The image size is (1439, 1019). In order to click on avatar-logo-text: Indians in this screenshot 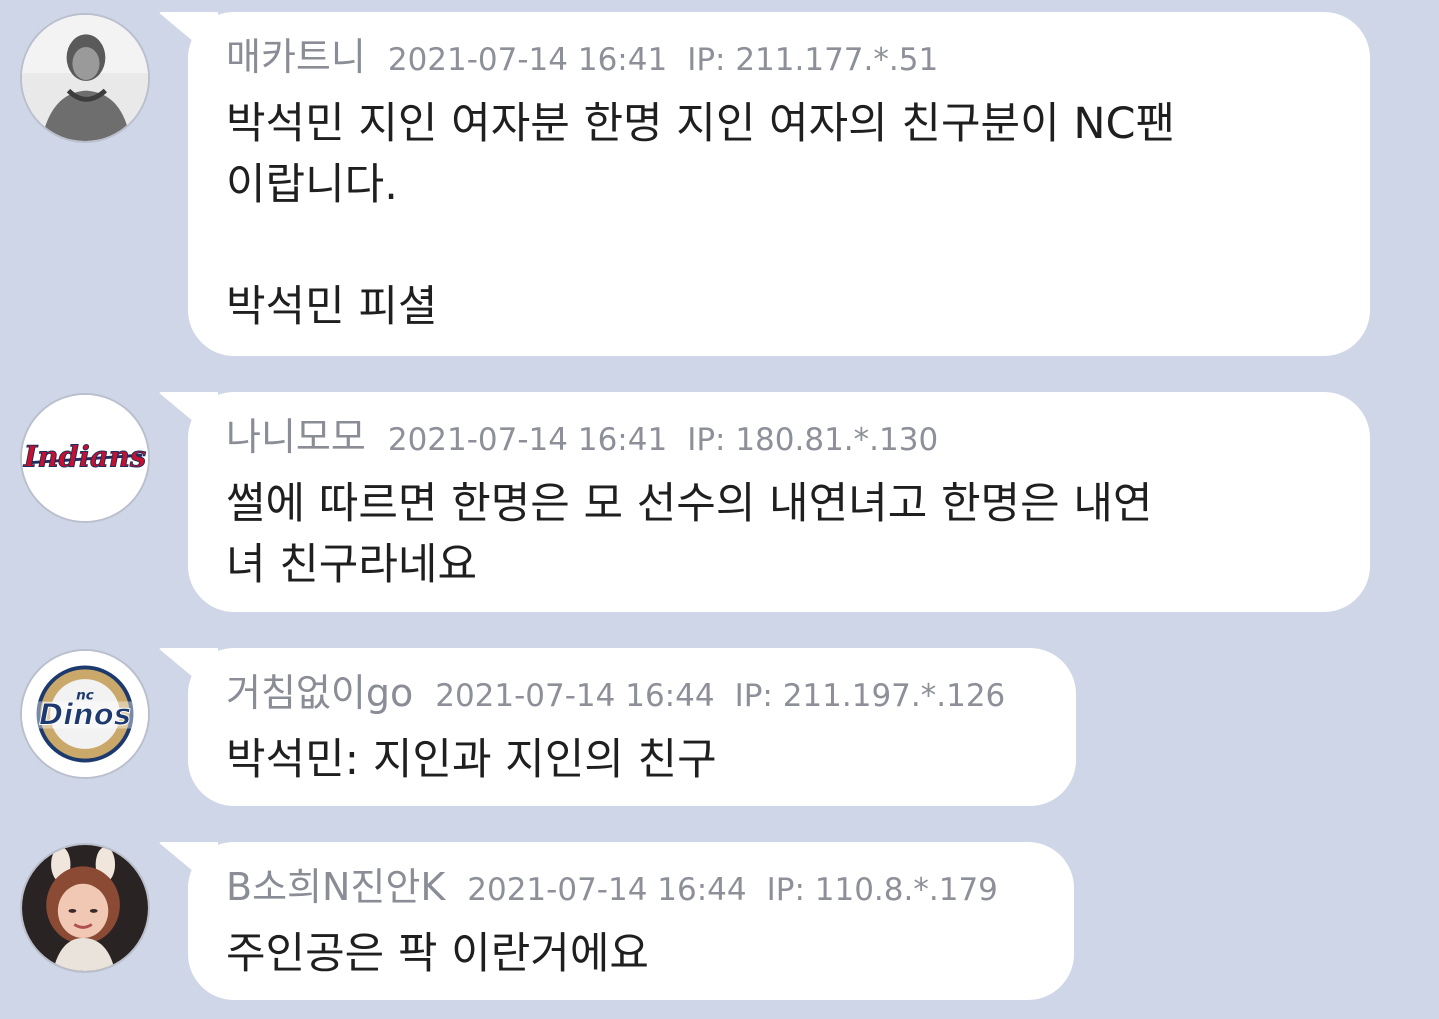, I will do `click(84, 457)`.